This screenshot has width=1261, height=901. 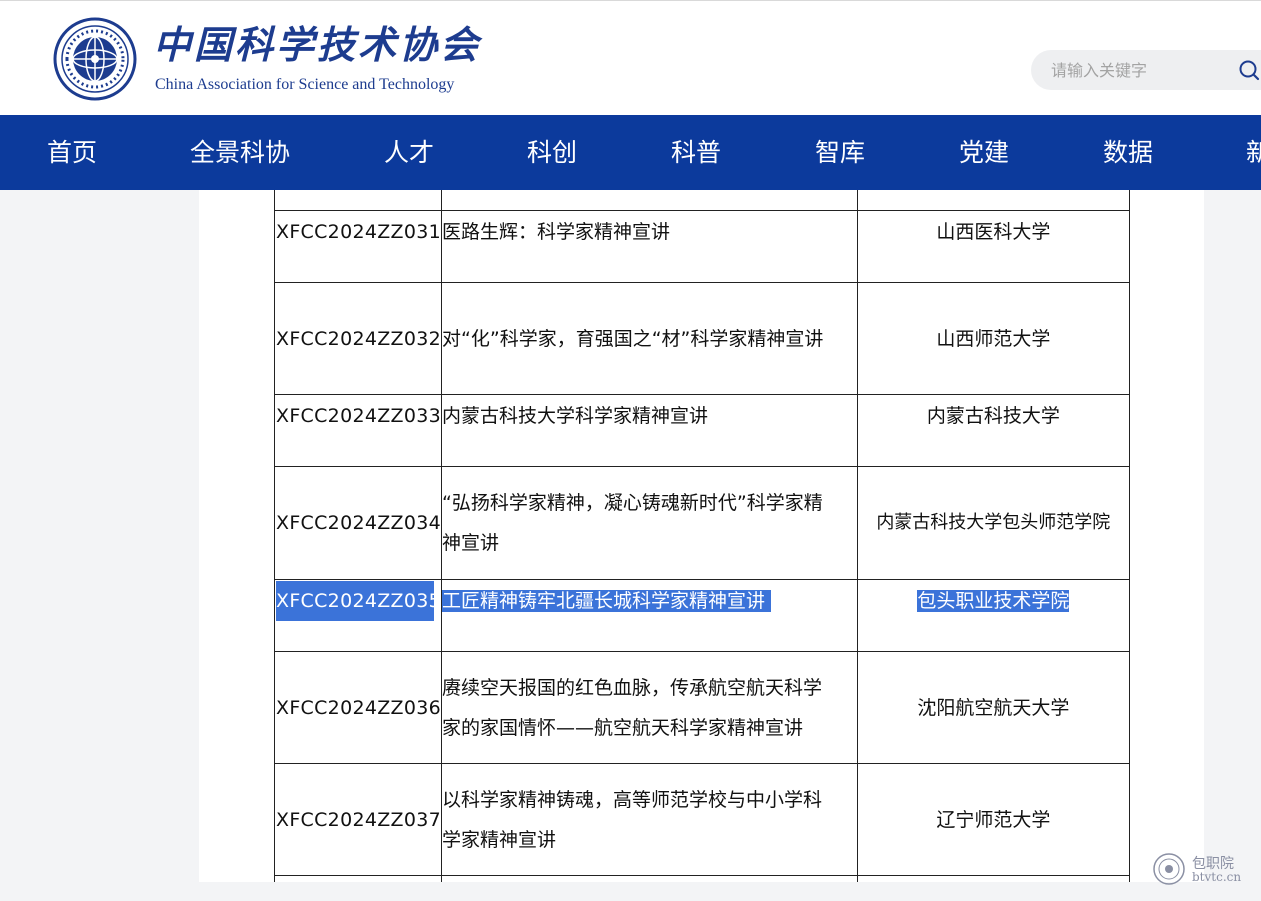 I want to click on watermark-seal-icon, so click(x=1169, y=869).